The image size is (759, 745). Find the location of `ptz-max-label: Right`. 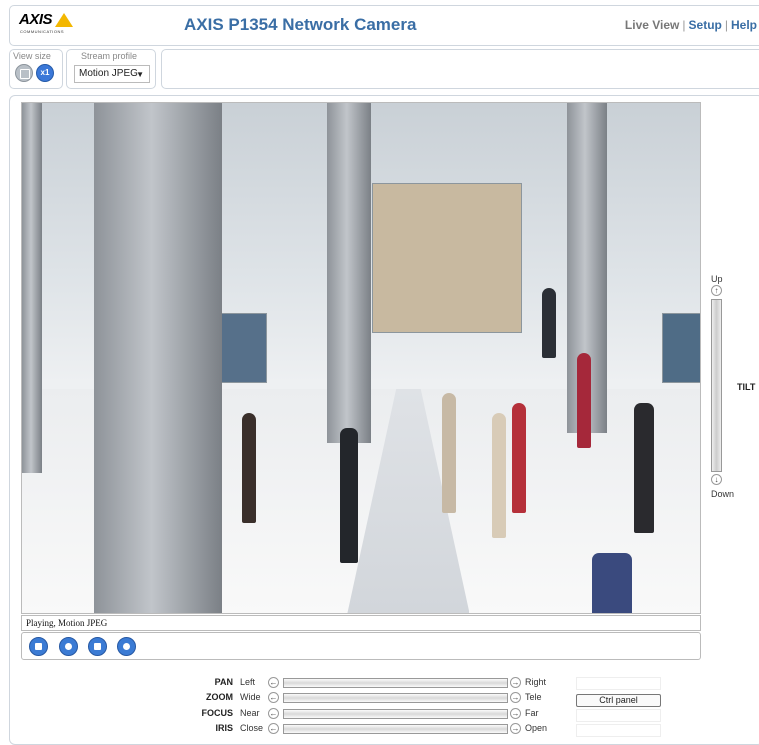

ptz-max-label: Right is located at coordinates (536, 682).